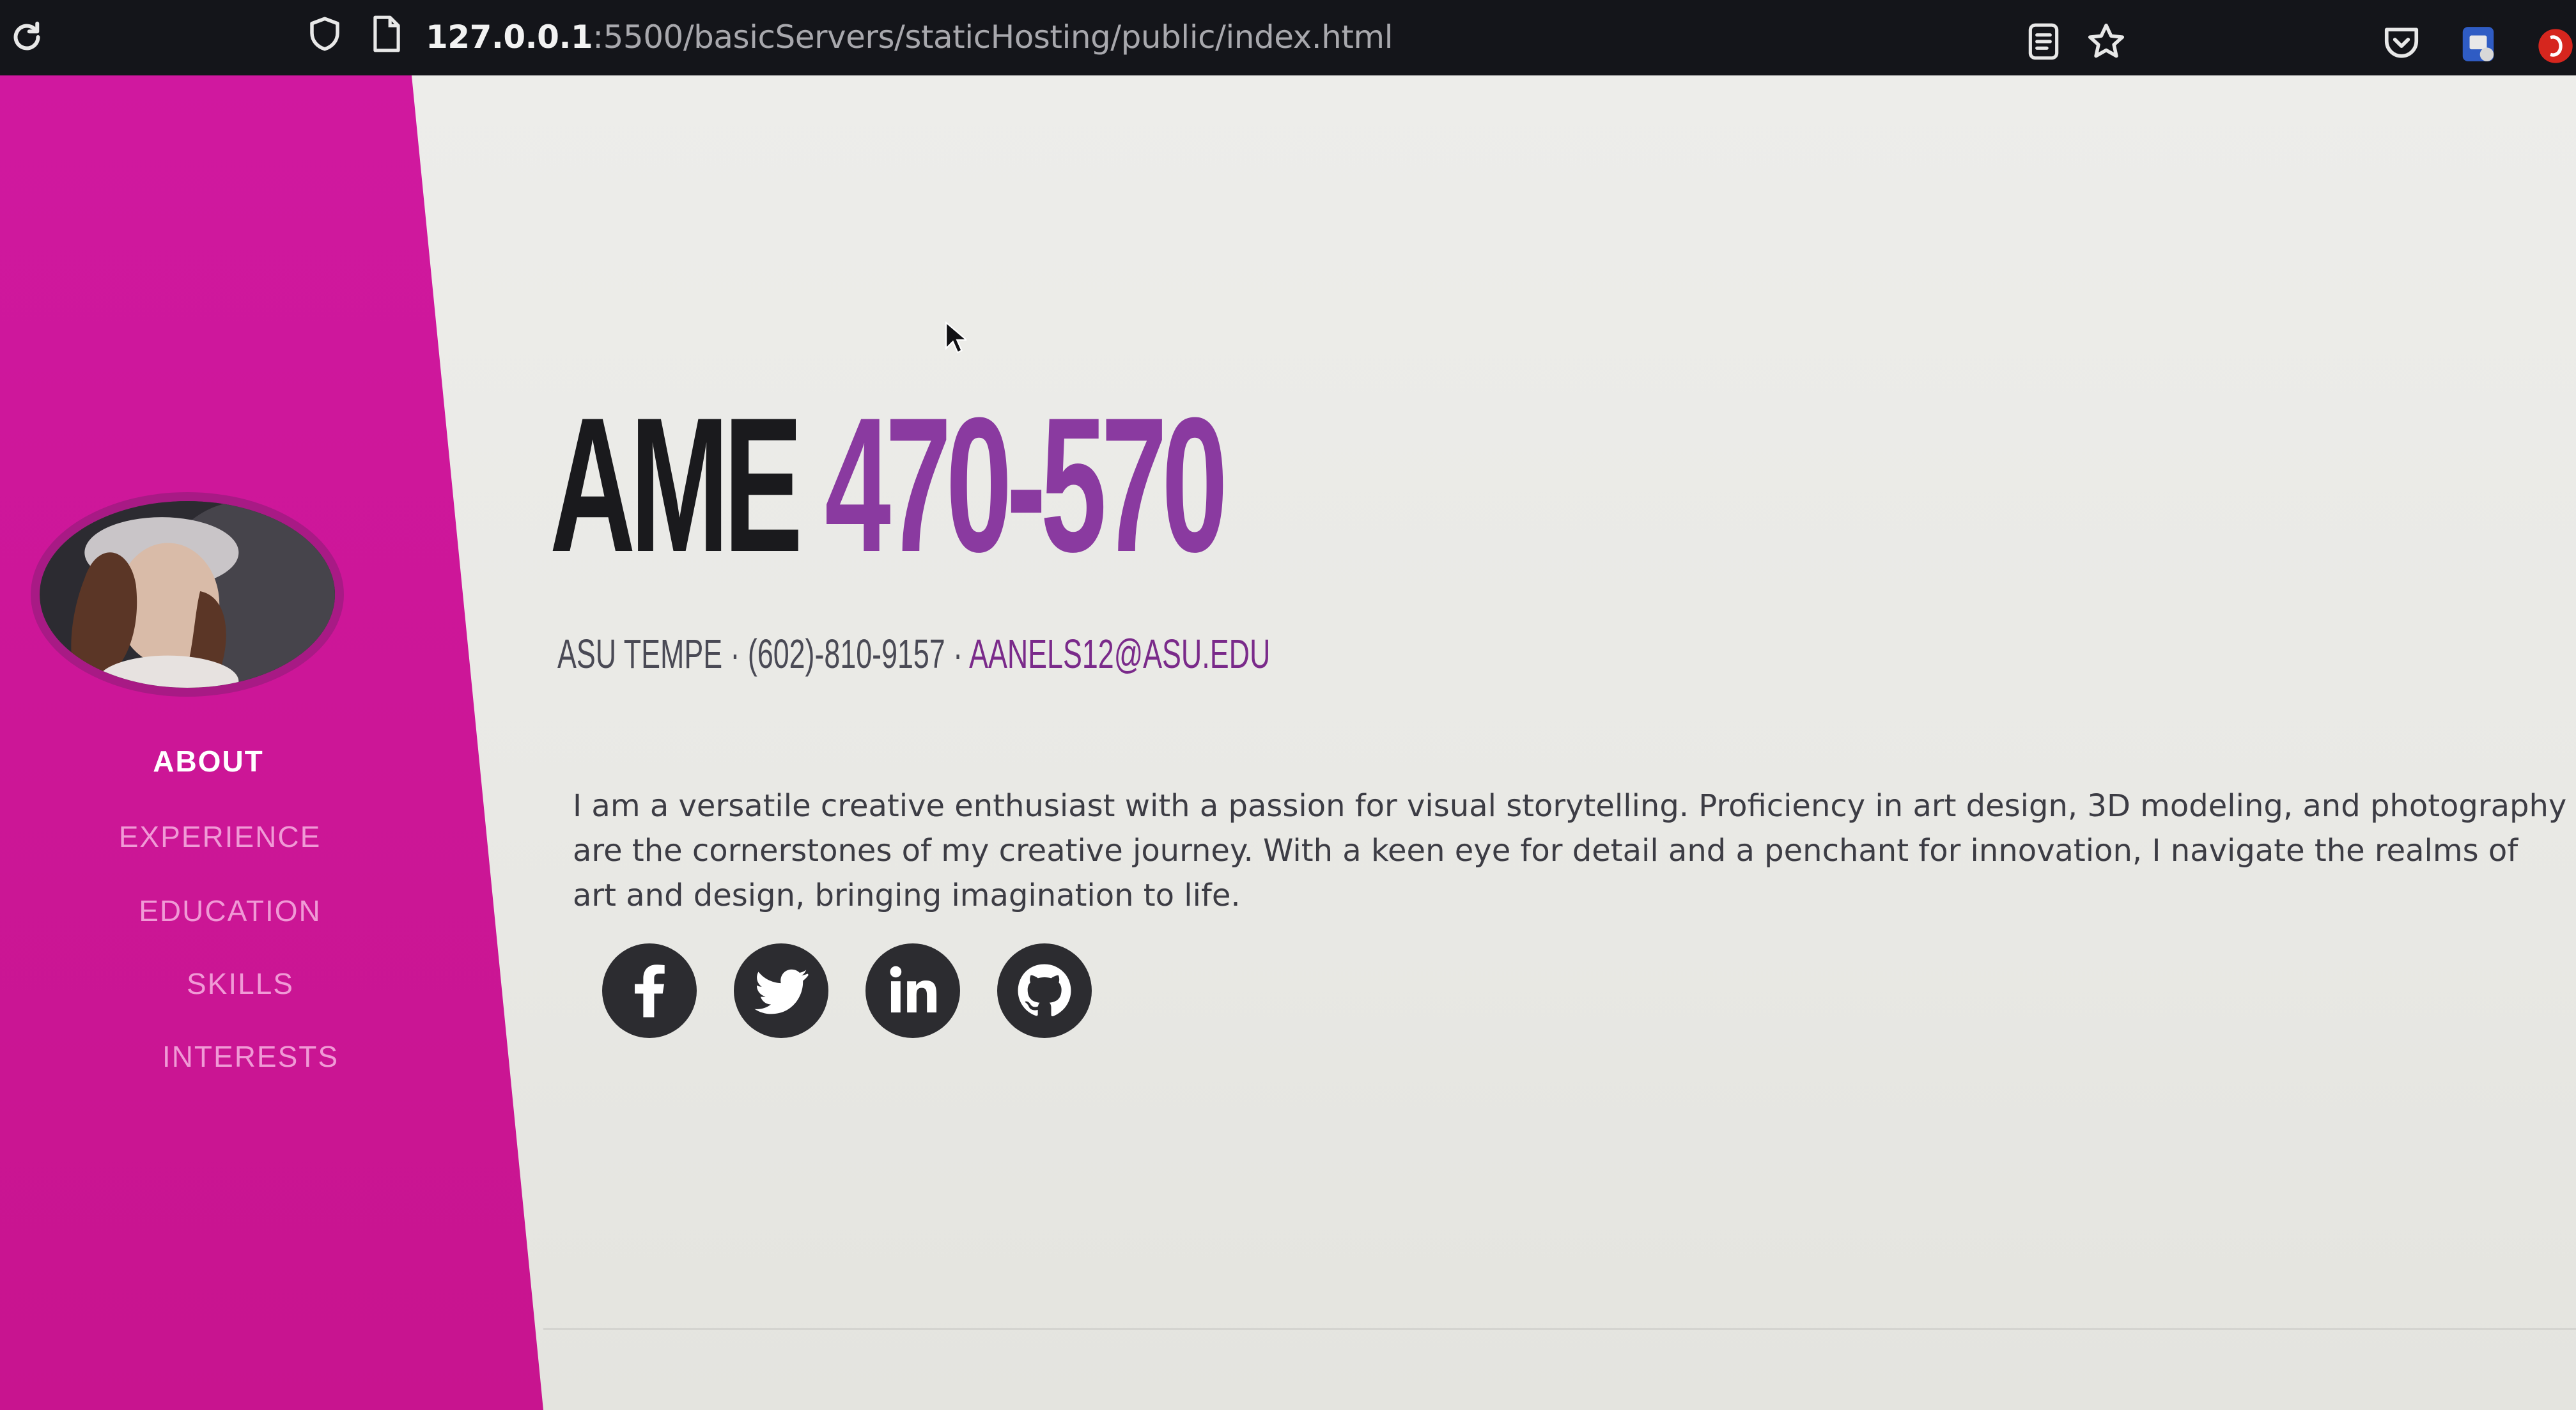  Describe the element at coordinates (220, 837) in the screenshot. I see `nav-experience: EXPERIENCE` at that location.